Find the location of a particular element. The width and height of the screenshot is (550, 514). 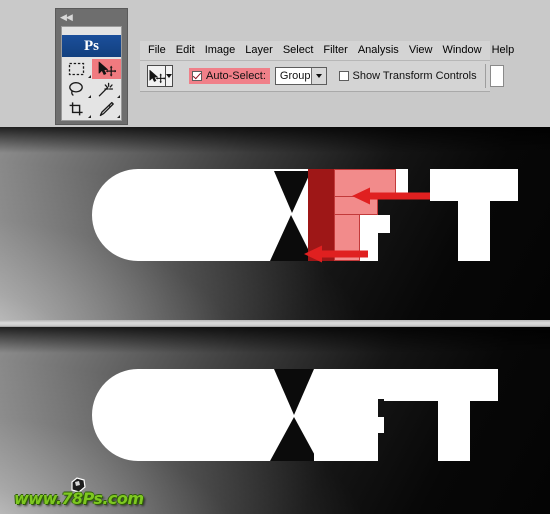

show-transform-controls-group: Show Transform Controls is located at coordinates (407, 76).